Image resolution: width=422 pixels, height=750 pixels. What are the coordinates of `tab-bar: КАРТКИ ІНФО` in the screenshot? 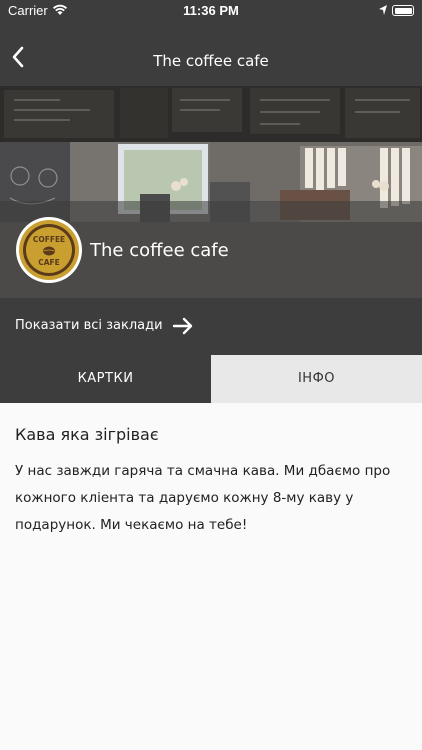 It's located at (211, 379).